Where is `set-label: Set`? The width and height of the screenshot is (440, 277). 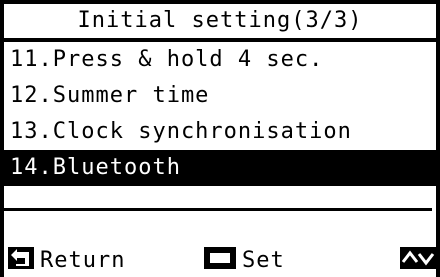
set-label: Set is located at coordinates (263, 260).